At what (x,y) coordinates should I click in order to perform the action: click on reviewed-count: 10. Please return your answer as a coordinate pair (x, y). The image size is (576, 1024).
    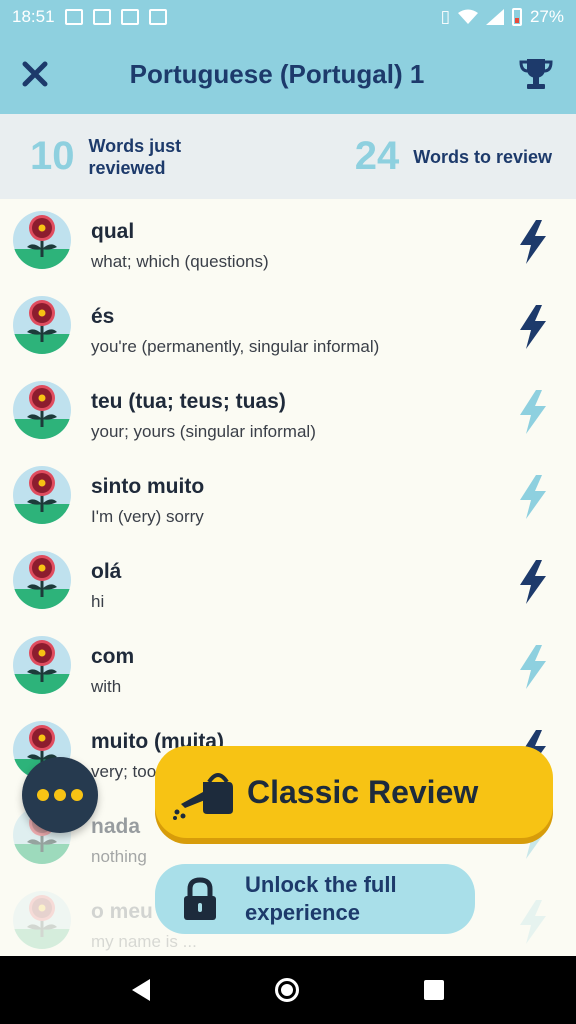
    Looking at the image, I should click on (52, 156).